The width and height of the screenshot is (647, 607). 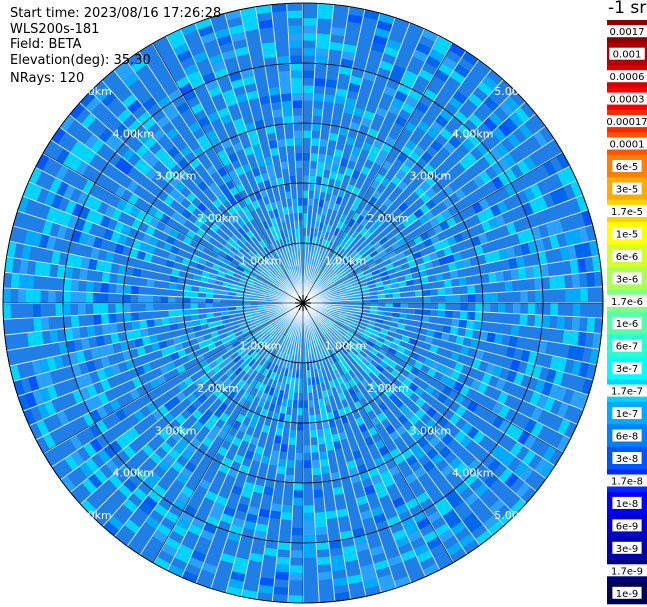 What do you see at coordinates (627, 526) in the screenshot?
I see `colorbar-tick-label: 6e-9` at bounding box center [627, 526].